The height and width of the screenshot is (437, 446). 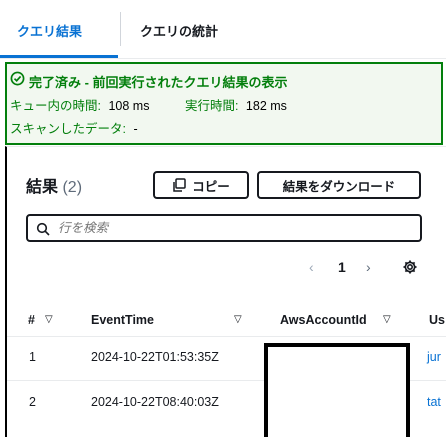 What do you see at coordinates (158, 82) in the screenshot?
I see `status-title: 完了済み - 前回実行されたクエリ結果の表示` at bounding box center [158, 82].